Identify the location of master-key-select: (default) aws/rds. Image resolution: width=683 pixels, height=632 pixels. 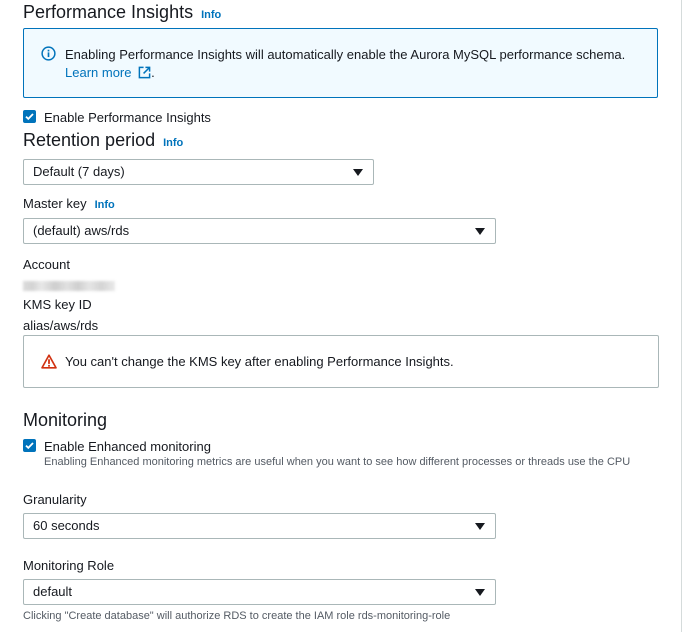
(259, 231).